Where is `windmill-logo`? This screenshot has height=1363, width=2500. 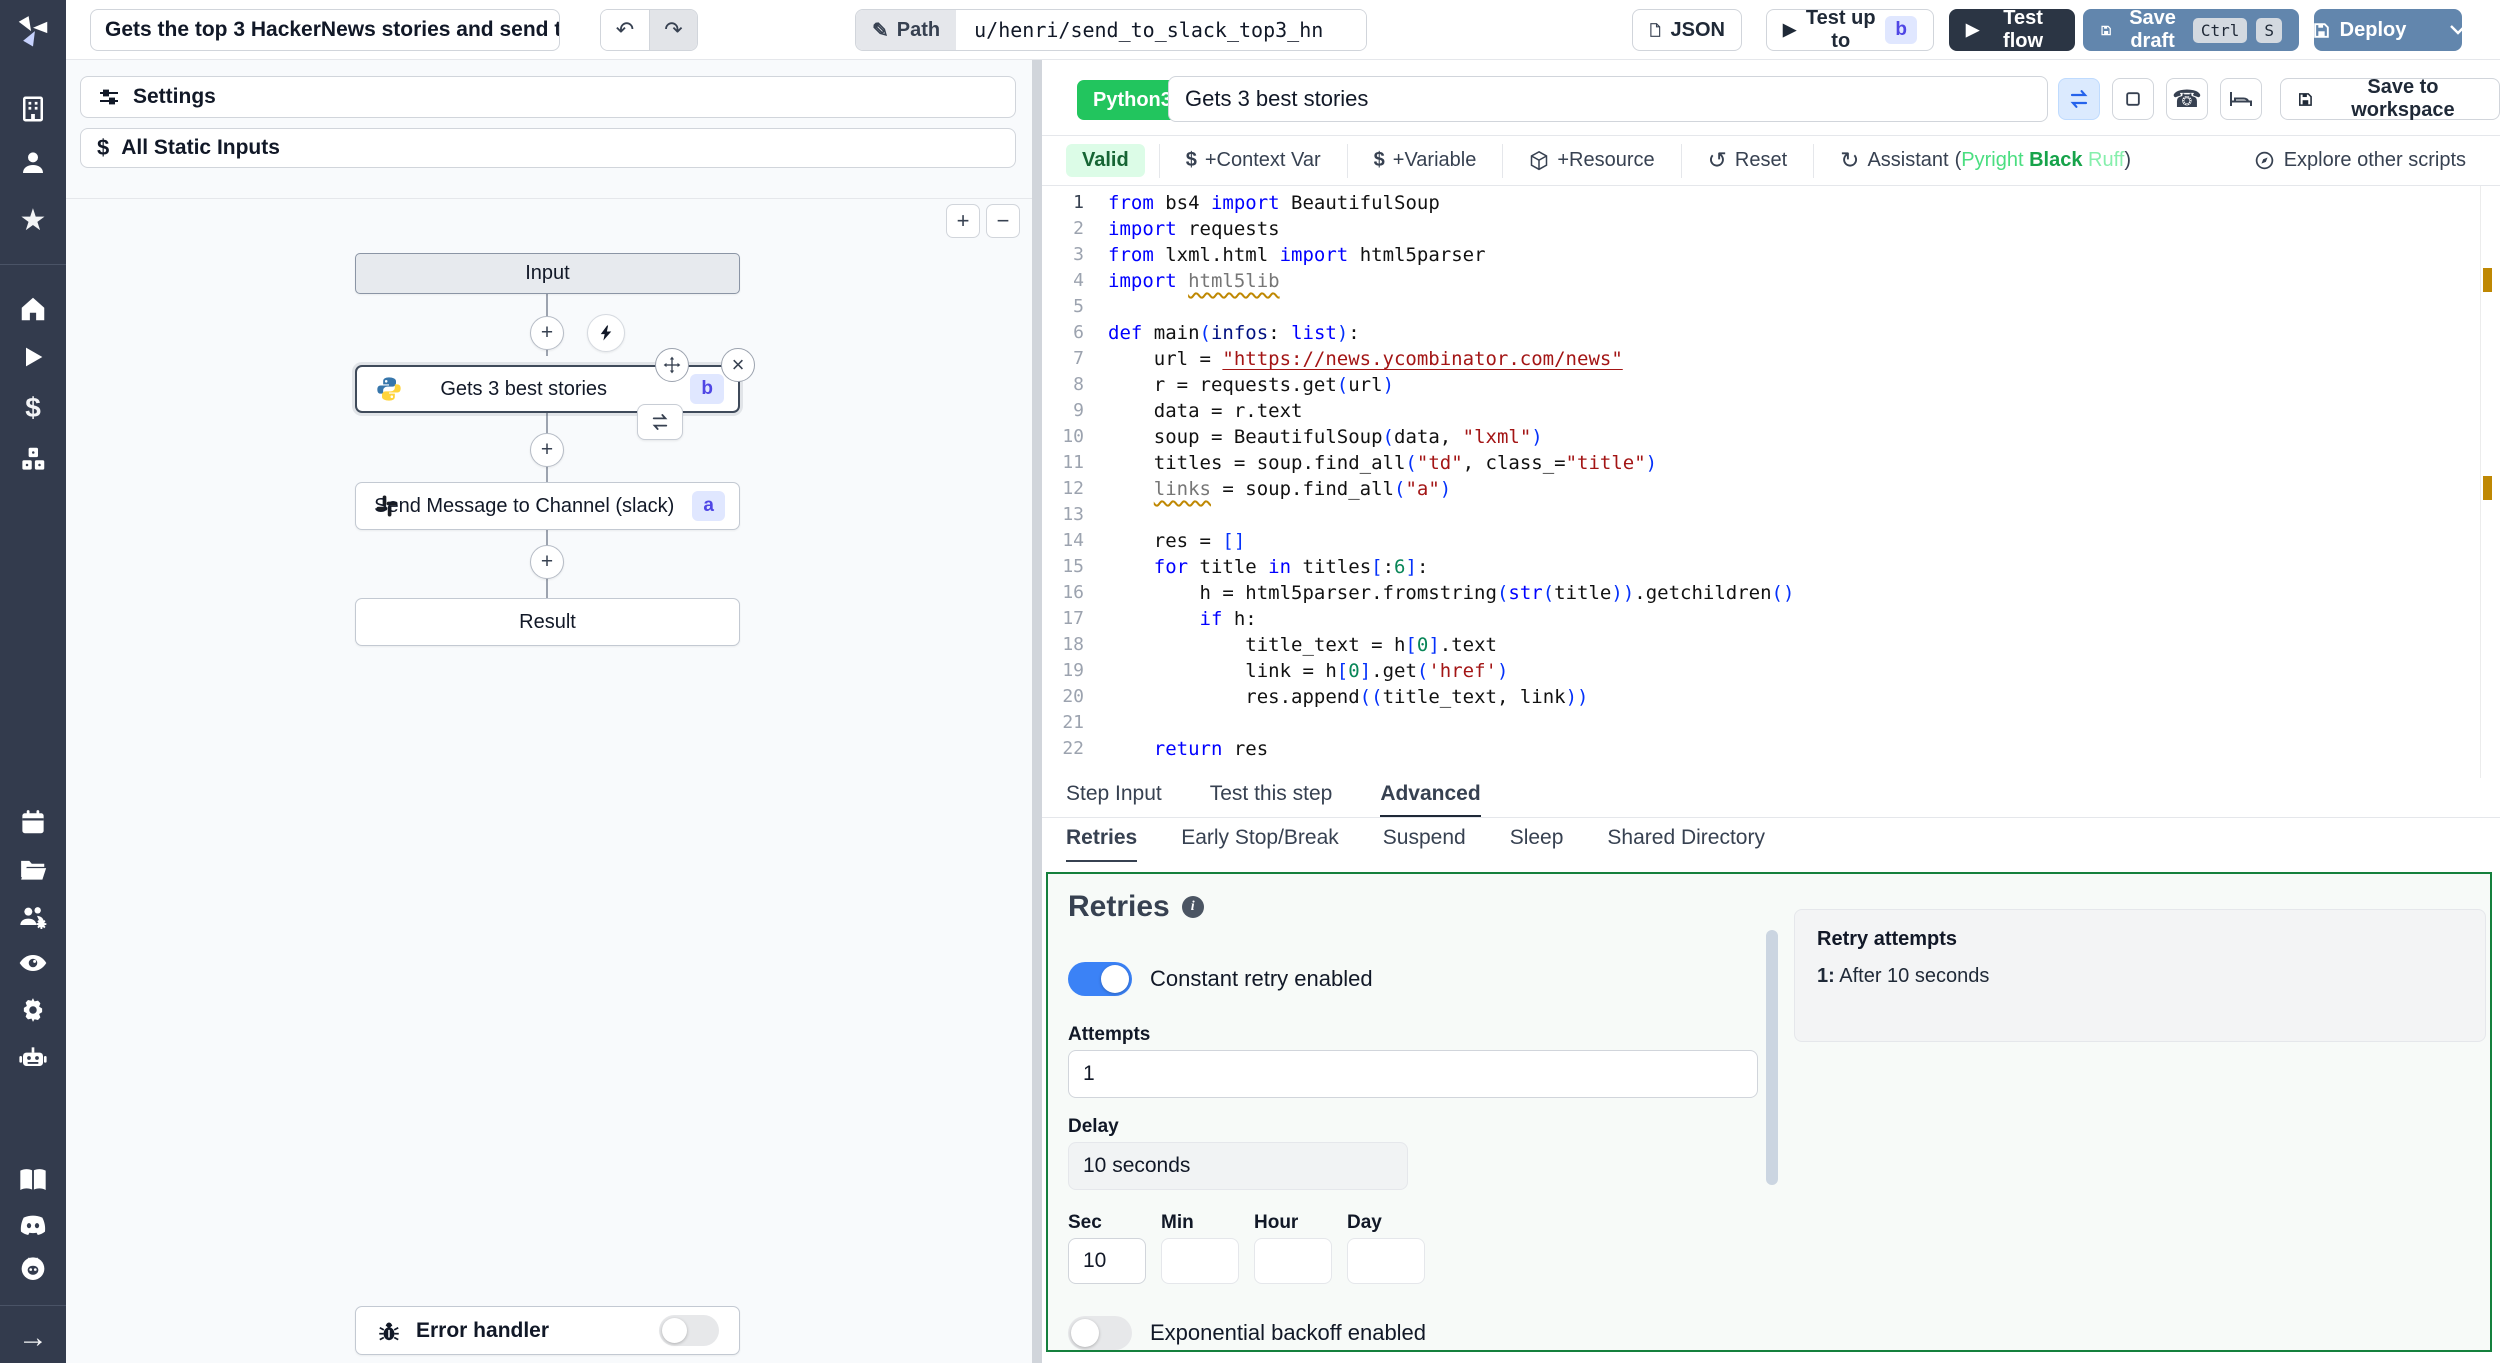
windmill-logo is located at coordinates (33, 30).